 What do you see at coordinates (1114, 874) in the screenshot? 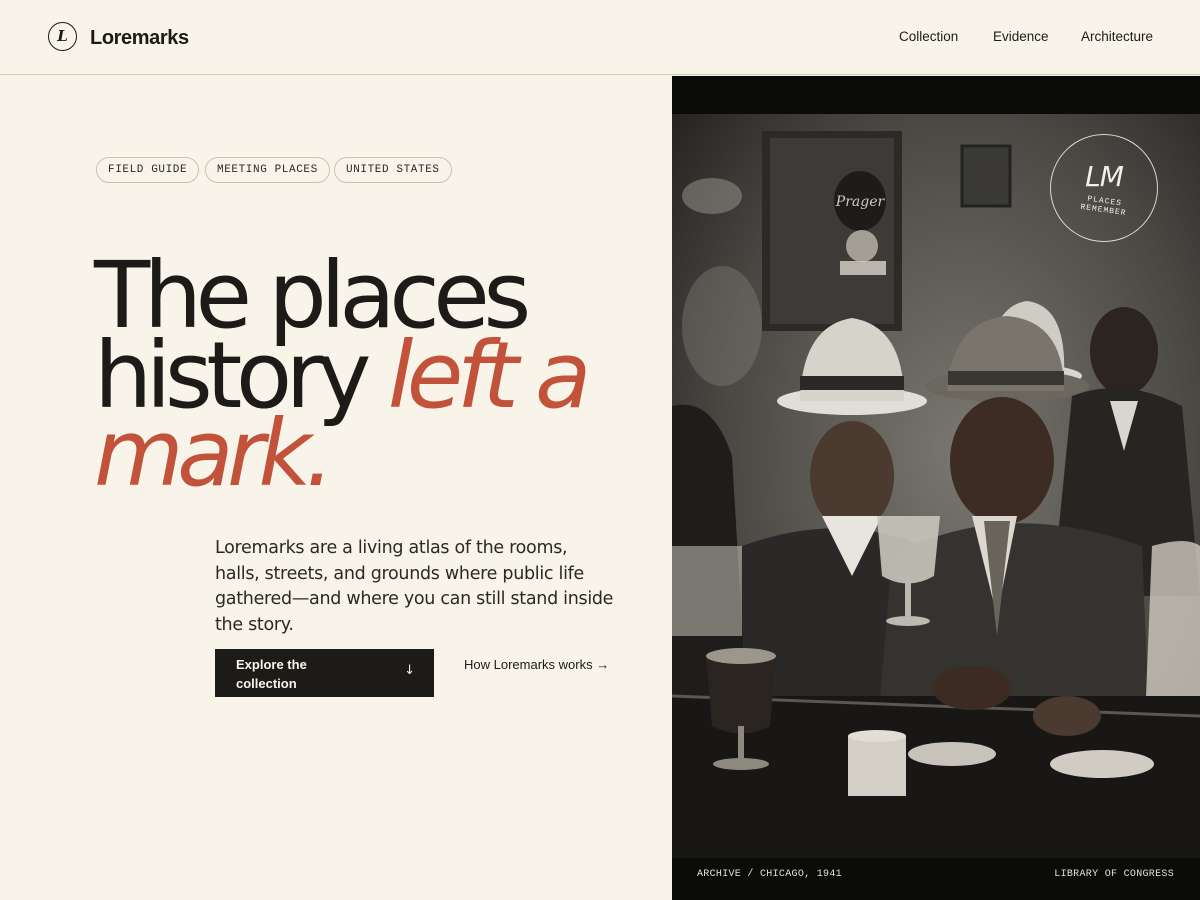
I see `photo-credit: LIBRARY OF CONGRESS` at bounding box center [1114, 874].